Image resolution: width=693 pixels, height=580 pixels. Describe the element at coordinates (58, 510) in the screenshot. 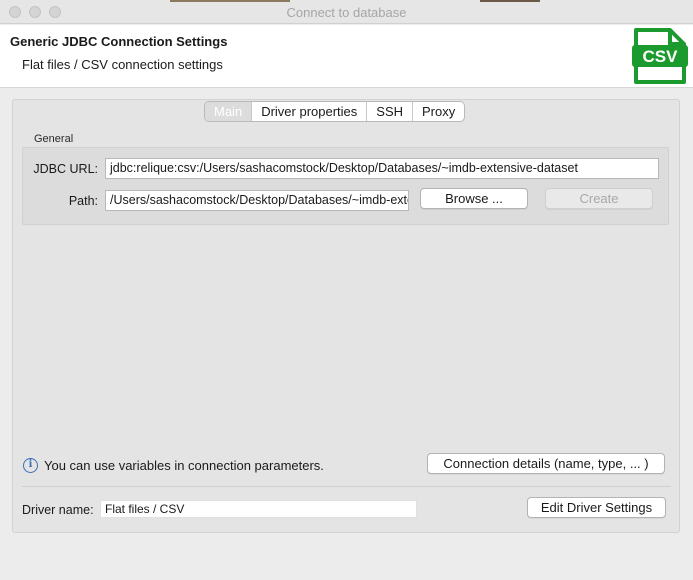

I see `driver-name-label: Driver name:` at that location.